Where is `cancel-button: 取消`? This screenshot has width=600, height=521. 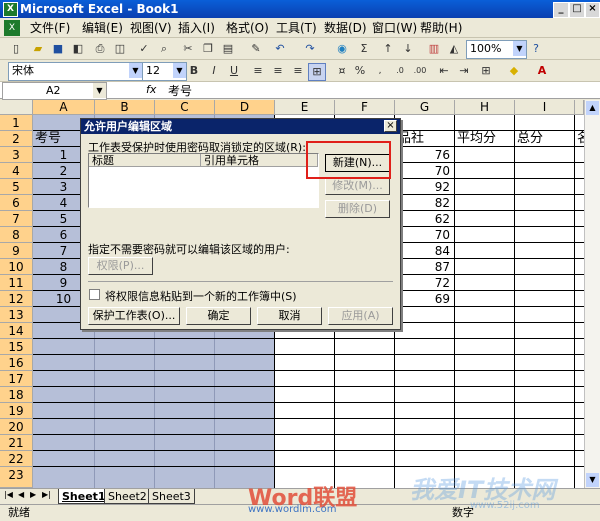 cancel-button: 取消 is located at coordinates (289, 316).